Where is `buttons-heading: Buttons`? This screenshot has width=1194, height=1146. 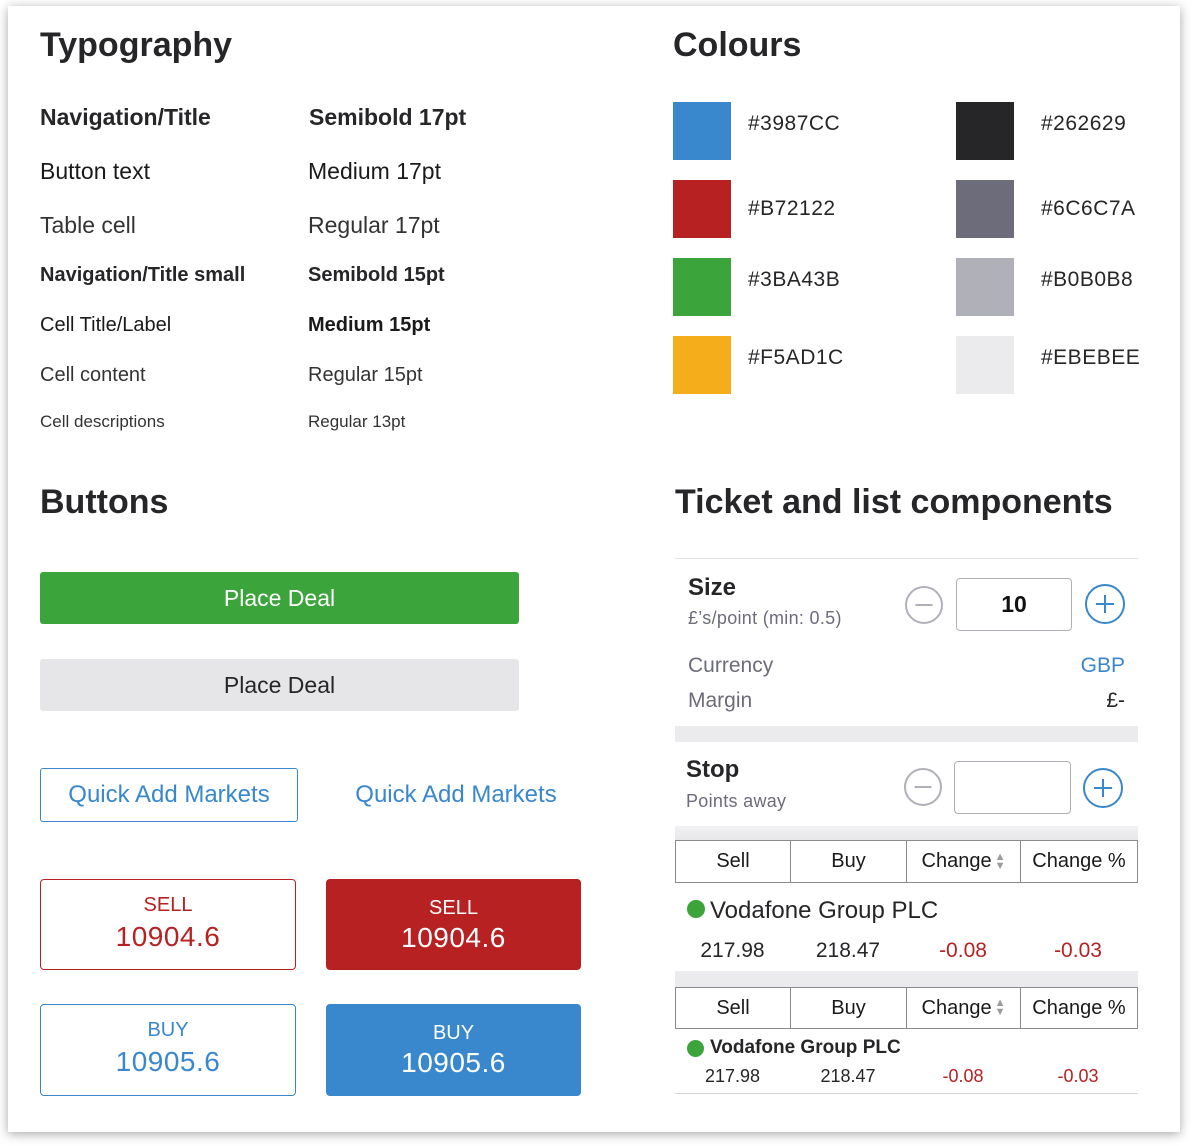 buttons-heading: Buttons is located at coordinates (104, 502).